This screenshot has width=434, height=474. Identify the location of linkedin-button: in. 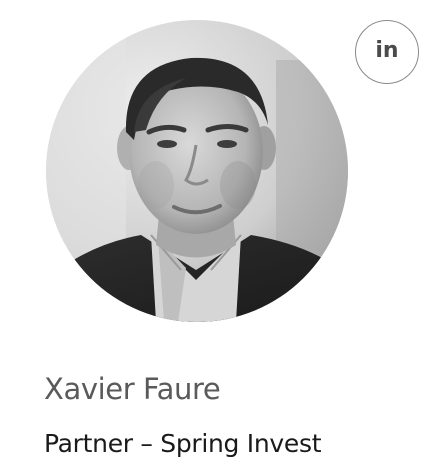
(387, 52).